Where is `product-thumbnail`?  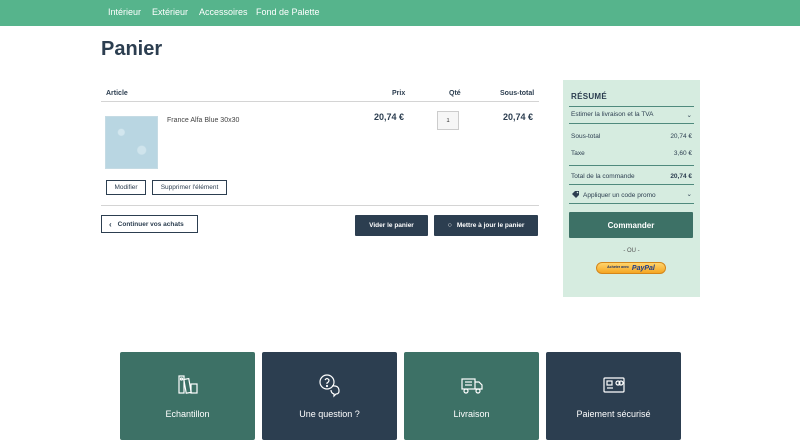 product-thumbnail is located at coordinates (131, 142).